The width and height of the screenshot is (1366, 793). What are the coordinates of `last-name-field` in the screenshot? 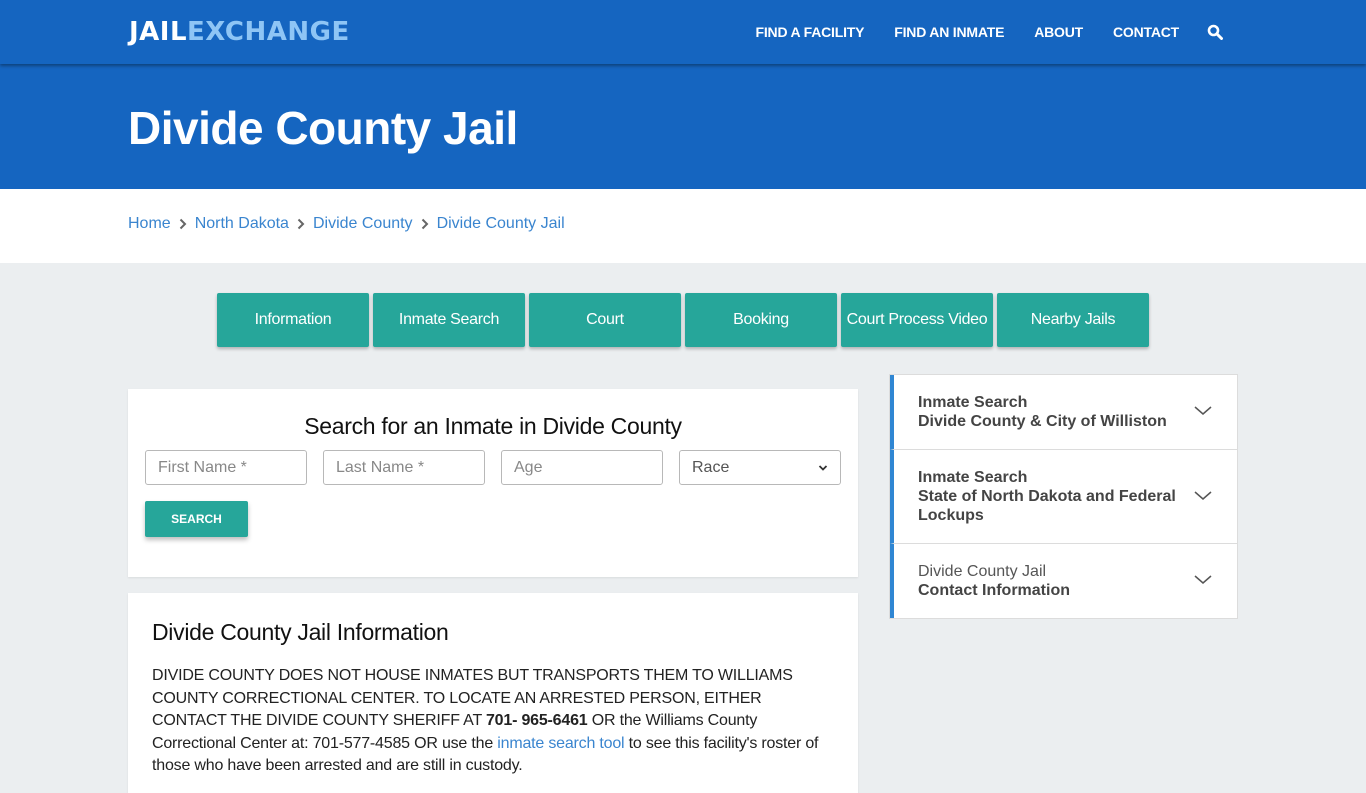 It's located at (404, 467).